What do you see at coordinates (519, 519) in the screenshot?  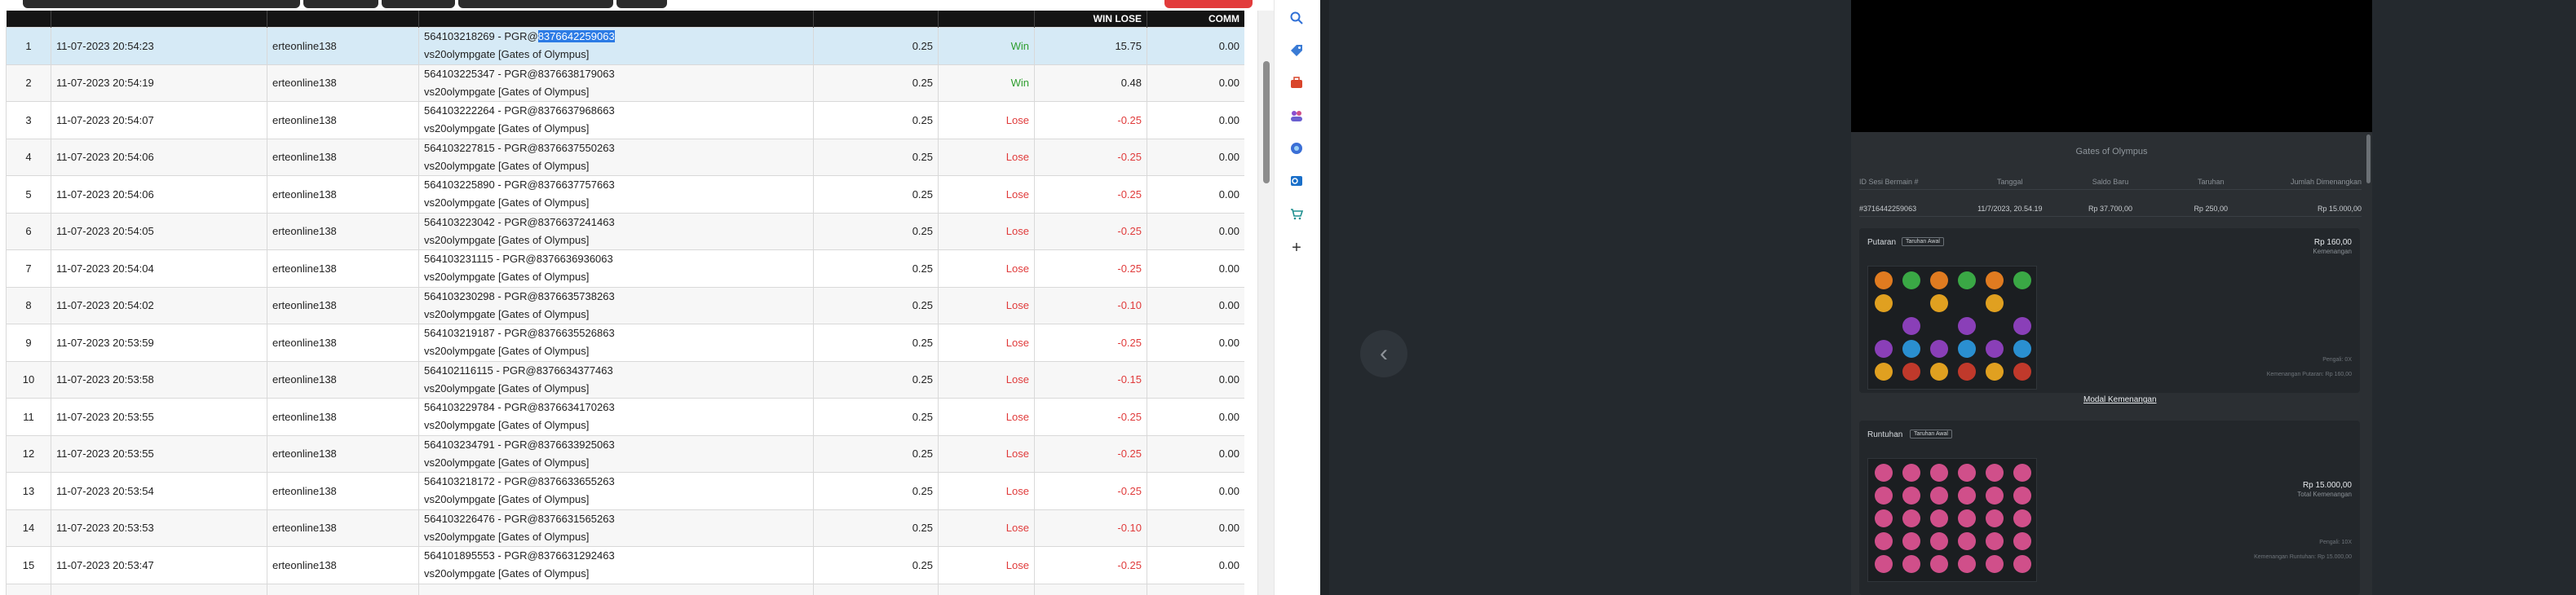 I see `transaction-id-text: 564103226476 - PGR@8376631565263` at bounding box center [519, 519].